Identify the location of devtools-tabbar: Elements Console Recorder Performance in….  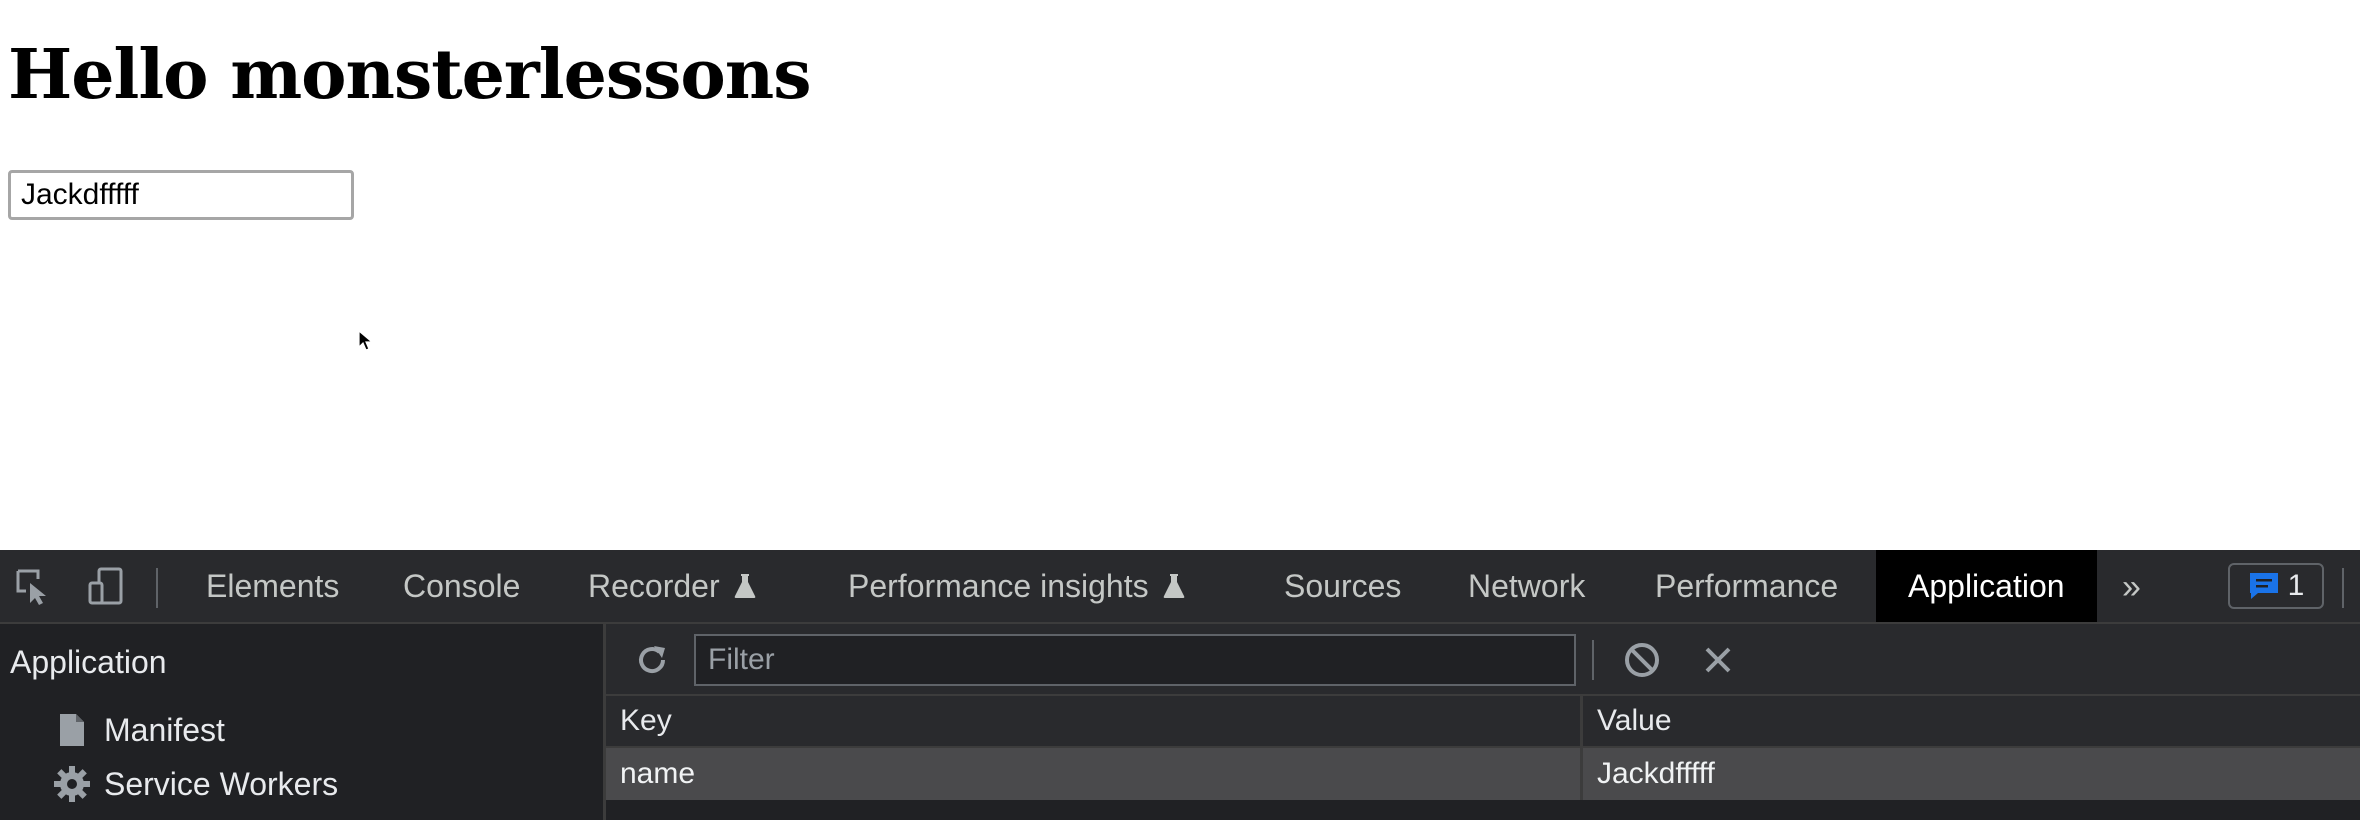
(1180, 587).